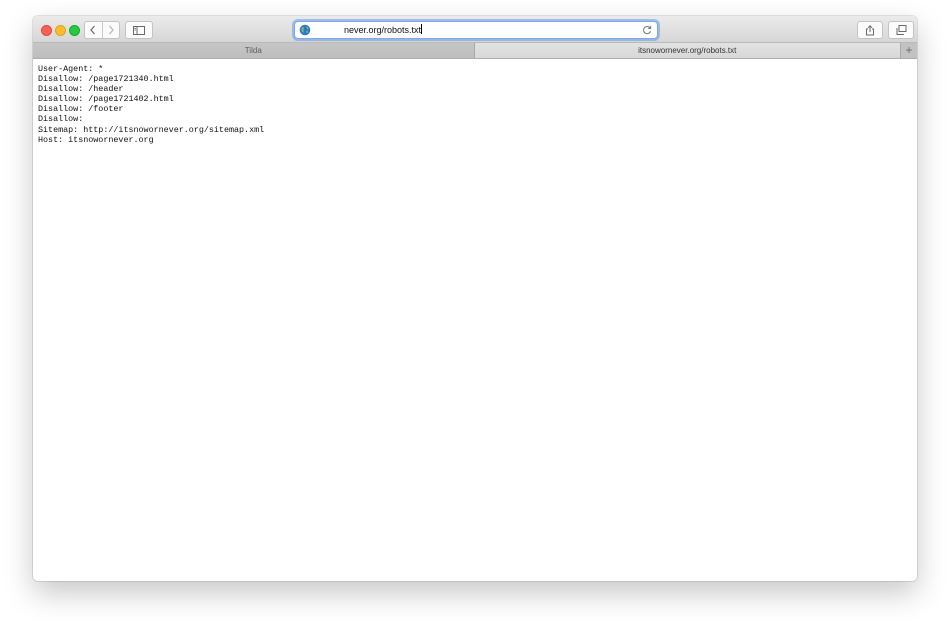 This screenshot has height=631, width=950. Describe the element at coordinates (96, 139) in the screenshot. I see `text-line: Host: itsnowornever.org` at that location.